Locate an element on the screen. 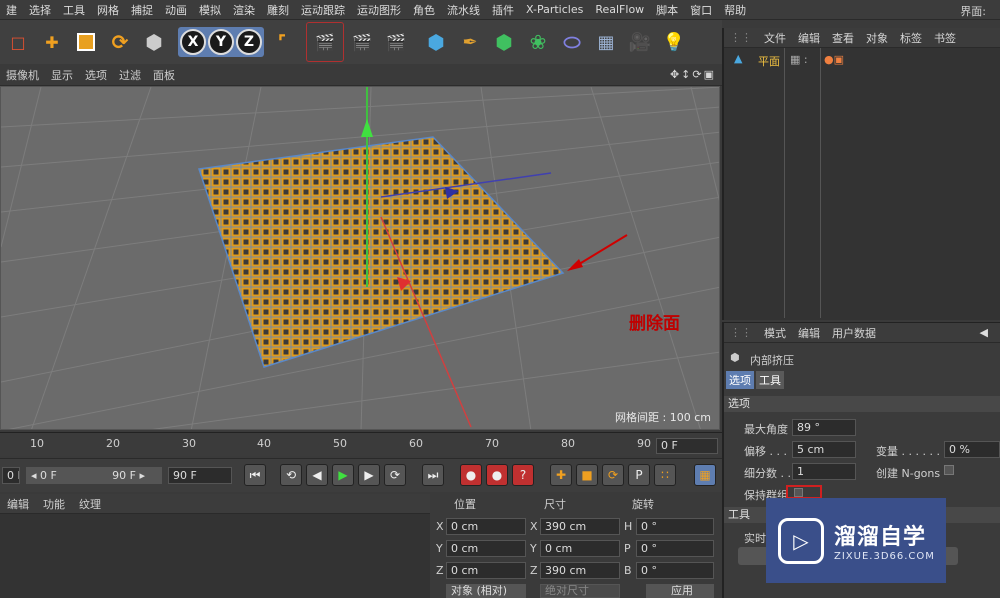 The height and width of the screenshot is (598, 1000). previous-frame-icon: ◀ is located at coordinates (317, 475).